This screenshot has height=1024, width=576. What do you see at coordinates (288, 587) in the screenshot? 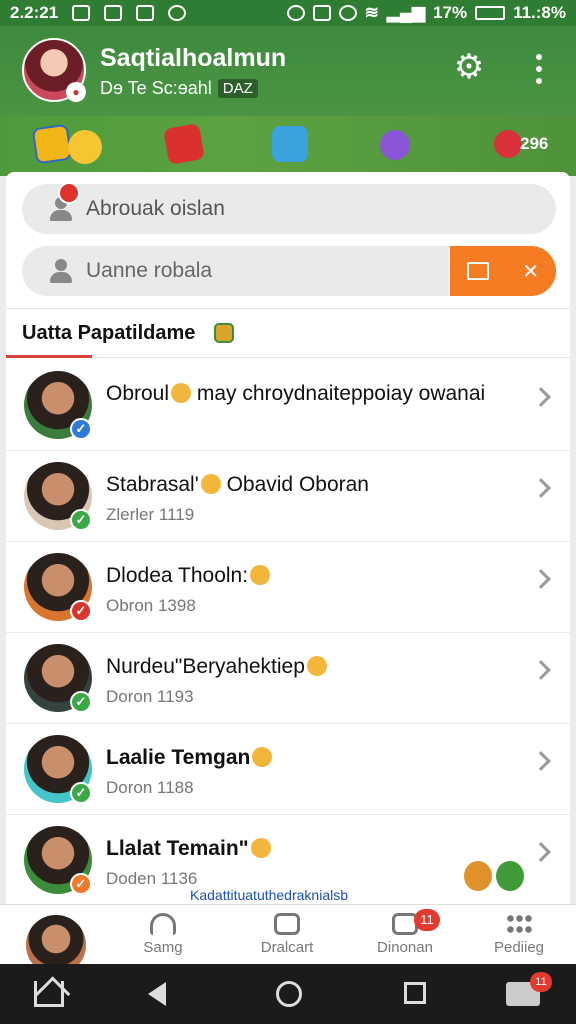
I see `contact-row: ✓ Dlodea Thooln: Obron 1398` at bounding box center [288, 587].